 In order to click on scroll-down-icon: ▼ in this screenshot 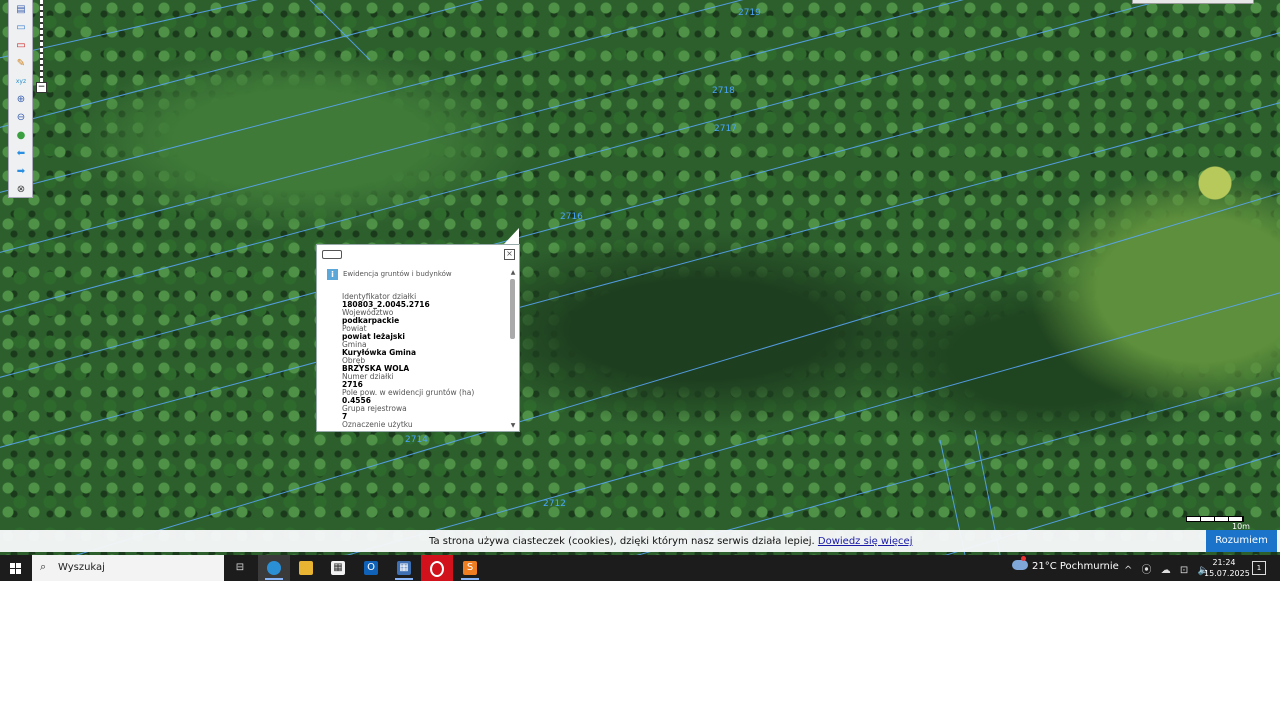, I will do `click(513, 425)`.